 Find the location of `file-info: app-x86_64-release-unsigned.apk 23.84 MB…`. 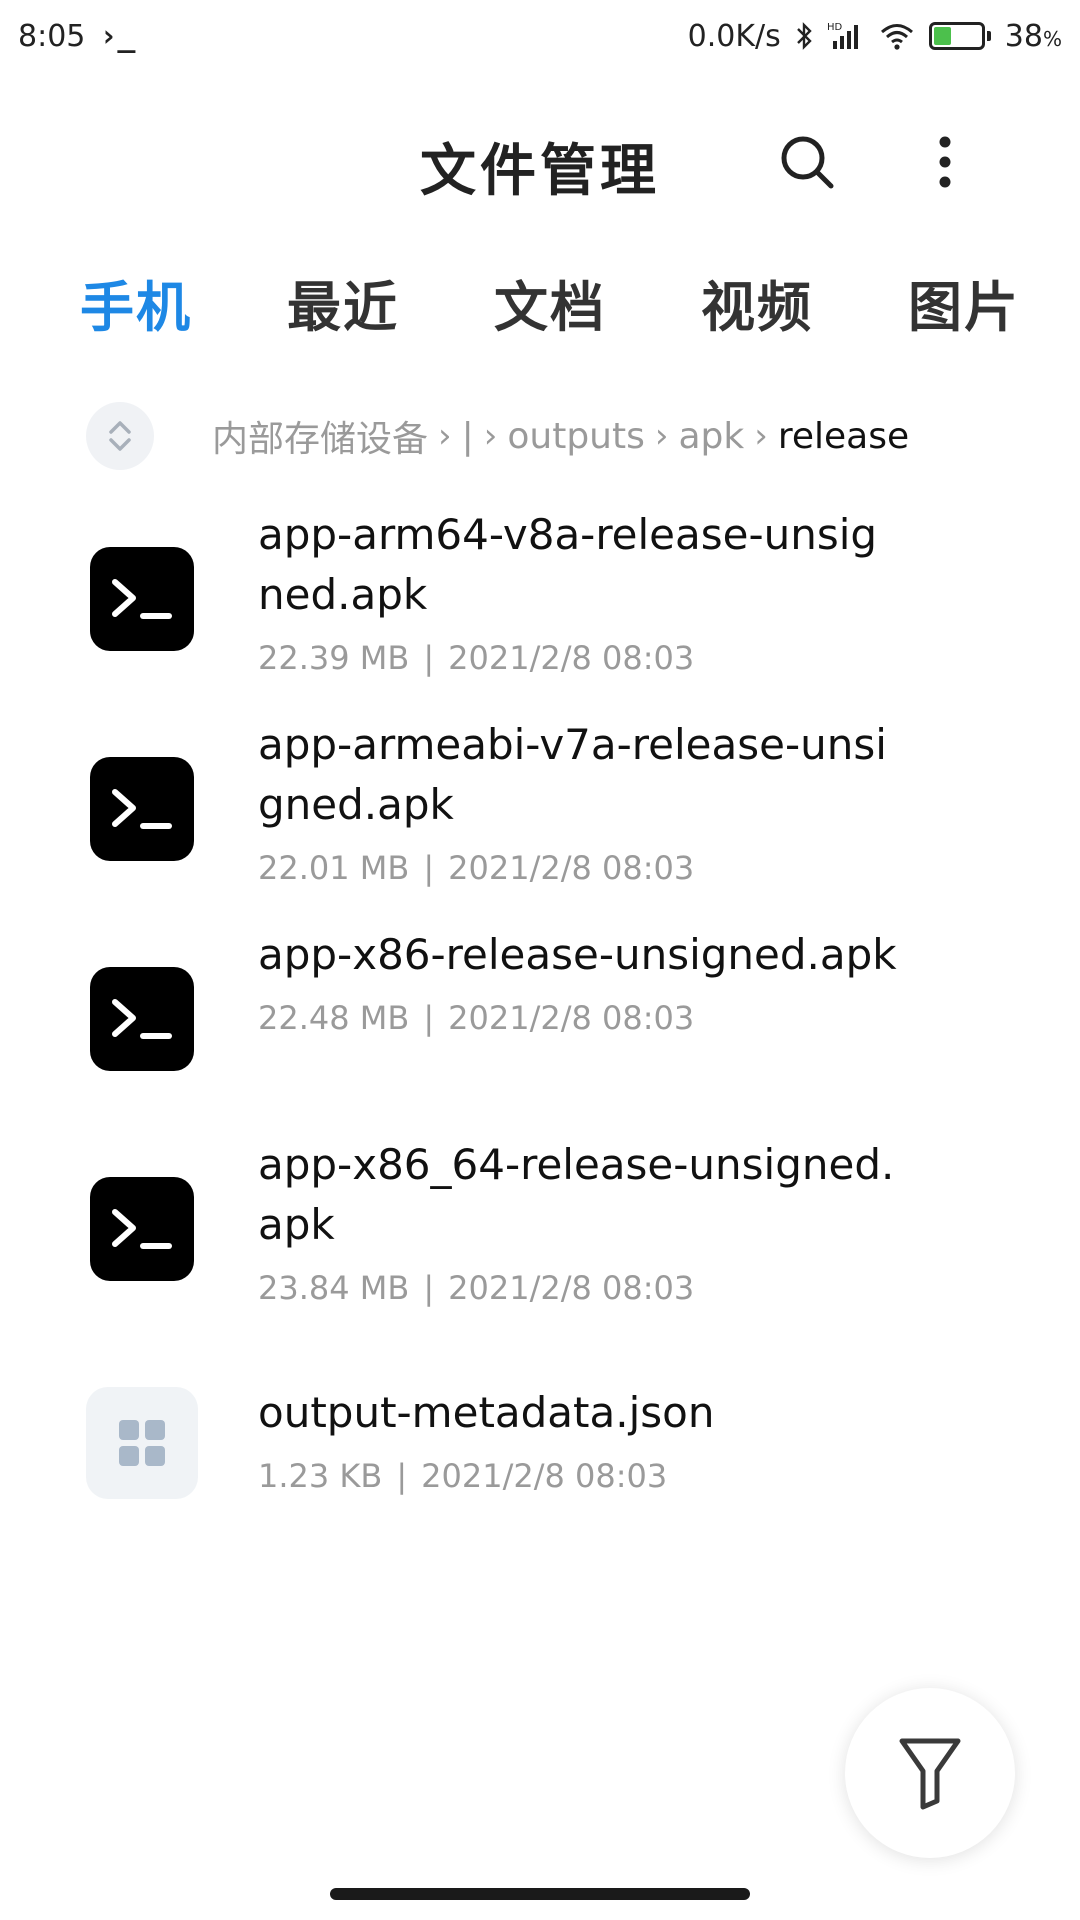

file-info: app-x86_64-release-unsigned.apk 23.84 MB… is located at coordinates (578, 1221).